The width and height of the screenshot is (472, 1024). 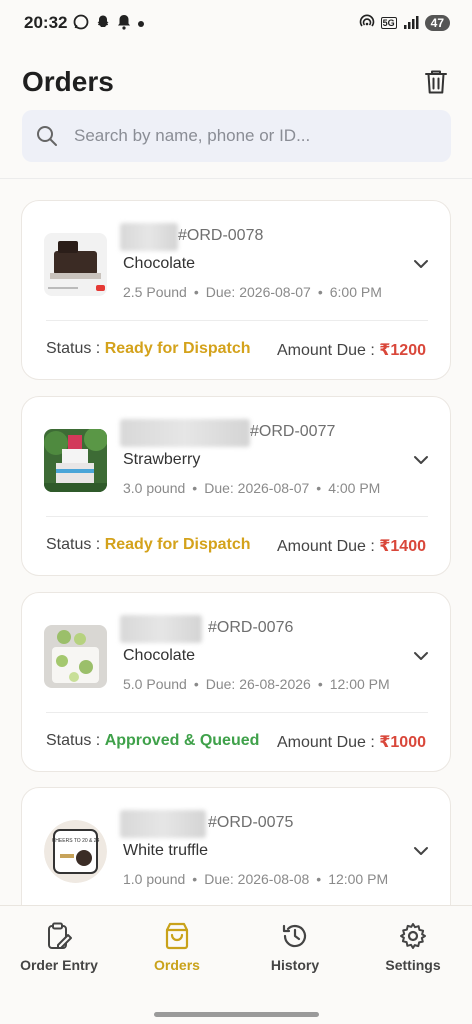 What do you see at coordinates (76, 841) in the screenshot?
I see `thumb-cake-text: CHEERS TO 20 & 24` at bounding box center [76, 841].